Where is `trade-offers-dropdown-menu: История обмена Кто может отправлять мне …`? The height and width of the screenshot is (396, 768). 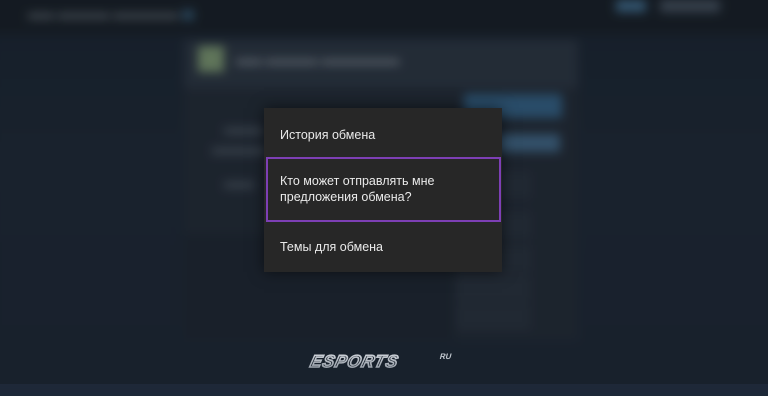
trade-offers-dropdown-menu: История обмена Кто может отправлять мне … is located at coordinates (383, 190).